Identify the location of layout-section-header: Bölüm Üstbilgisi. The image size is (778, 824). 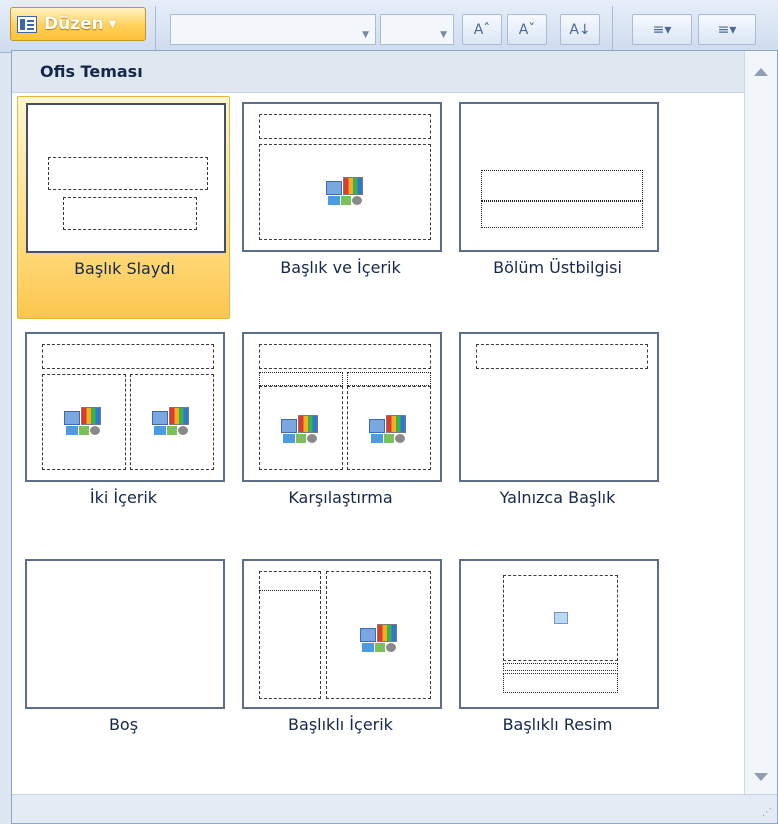
(557, 207).